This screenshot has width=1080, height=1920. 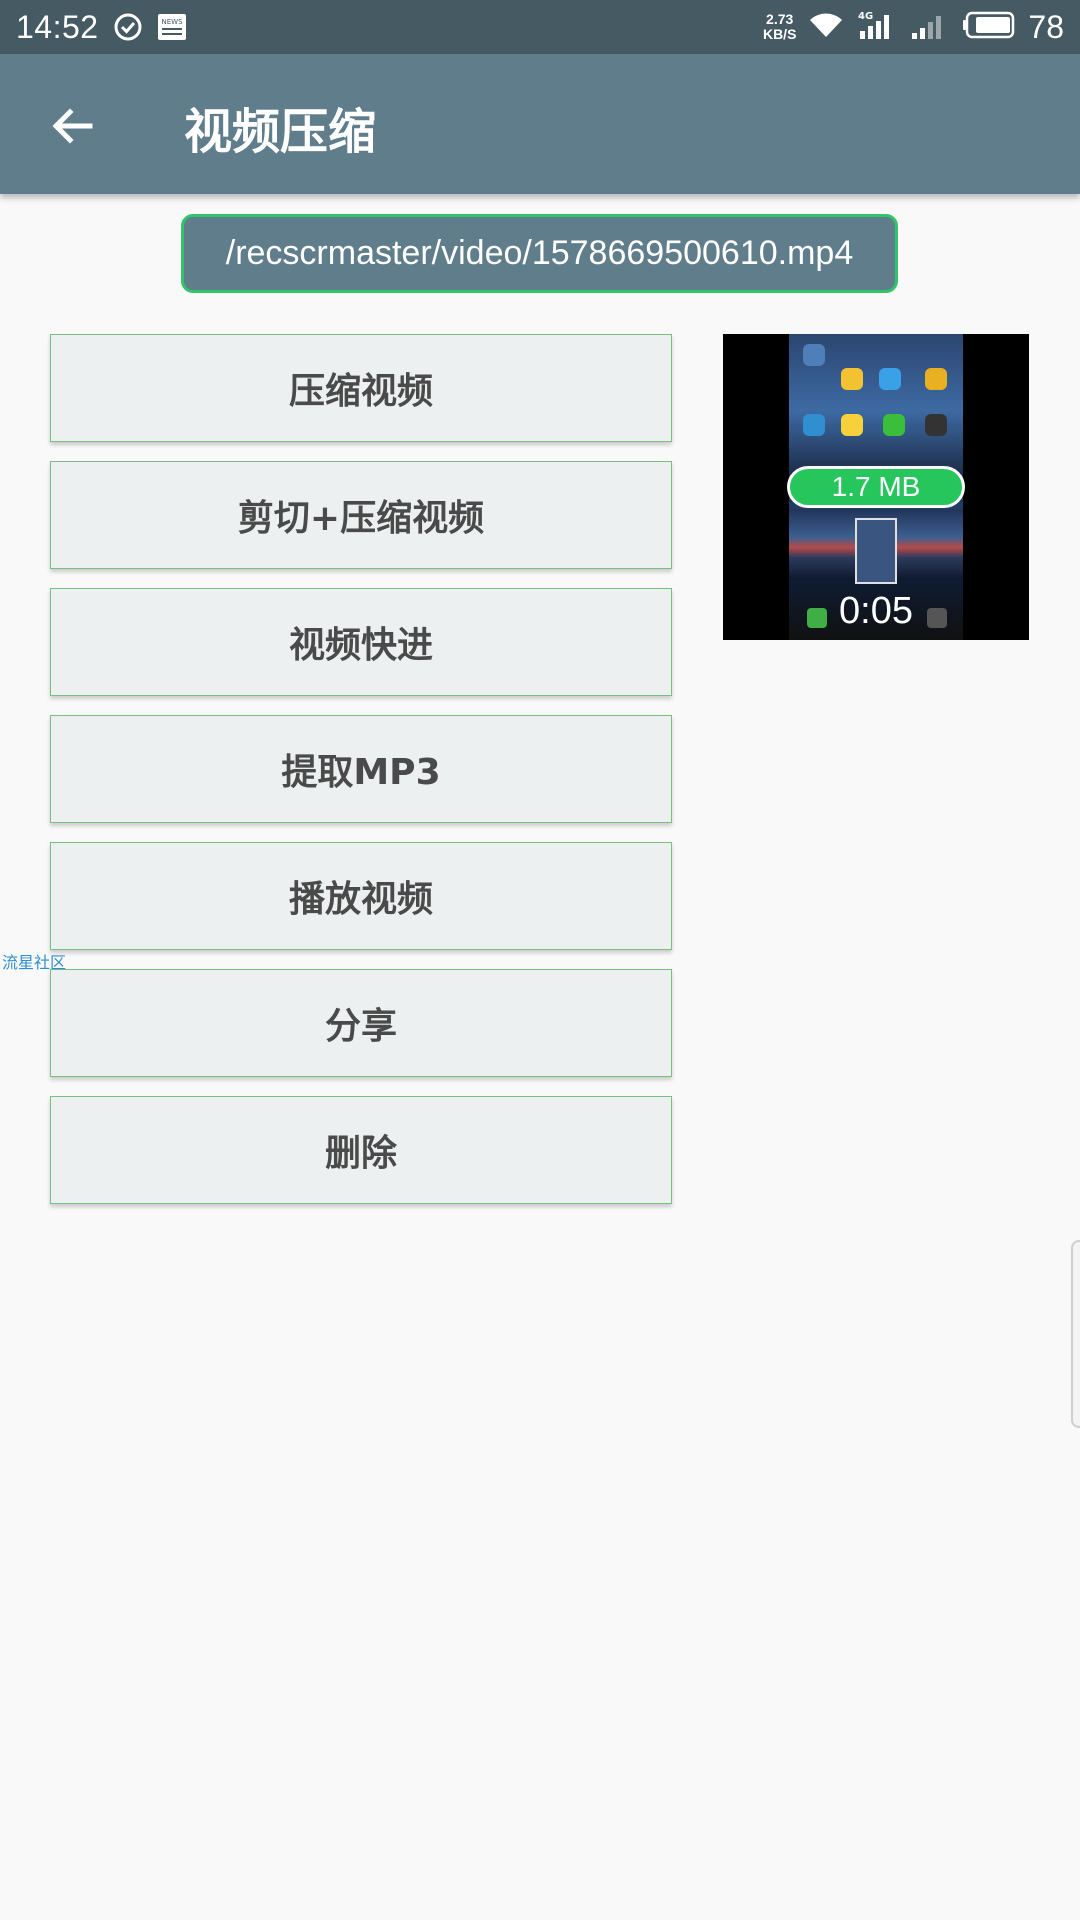 I want to click on app-bar: 视频压缩, so click(x=540, y=124).